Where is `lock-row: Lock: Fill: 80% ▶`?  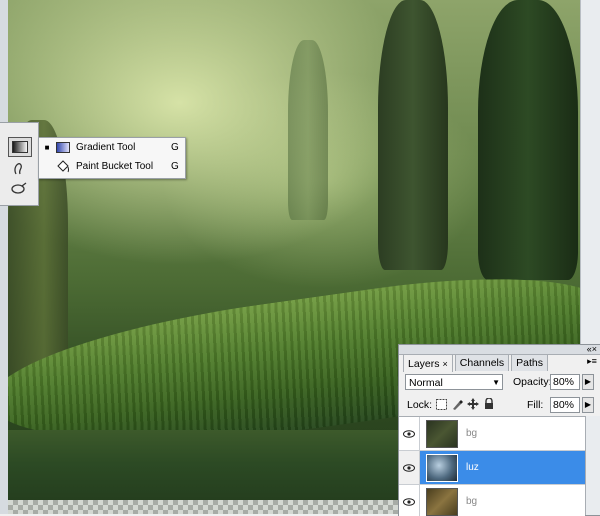
lock-row: Lock: Fill: 80% ▶ is located at coordinates (500, 405).